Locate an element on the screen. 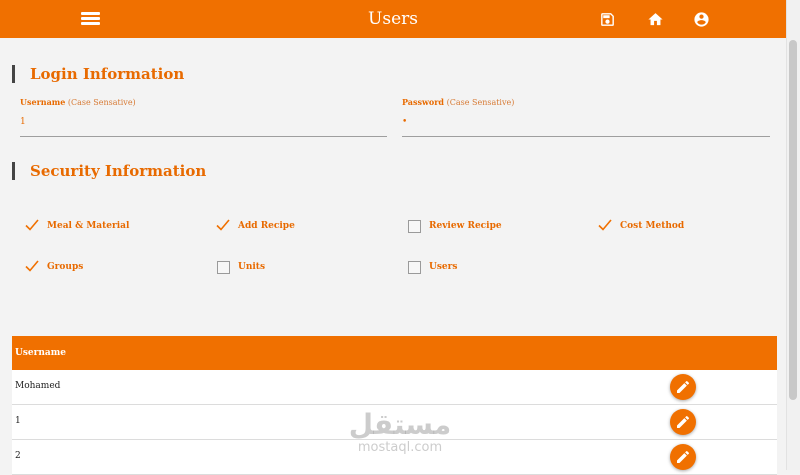 This screenshot has height=475, width=800. username-cell: 1 is located at coordinates (18, 421).